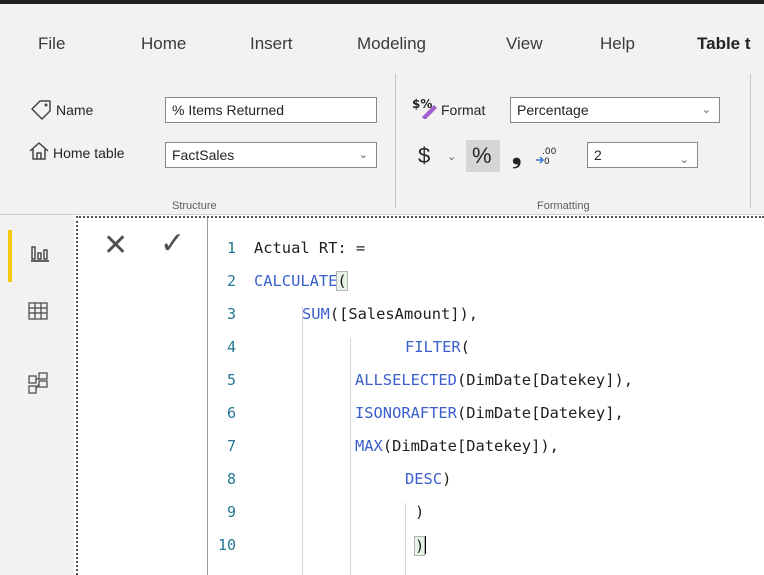 The width and height of the screenshot is (764, 575). I want to click on code-keyword: MAX, so click(369, 446).